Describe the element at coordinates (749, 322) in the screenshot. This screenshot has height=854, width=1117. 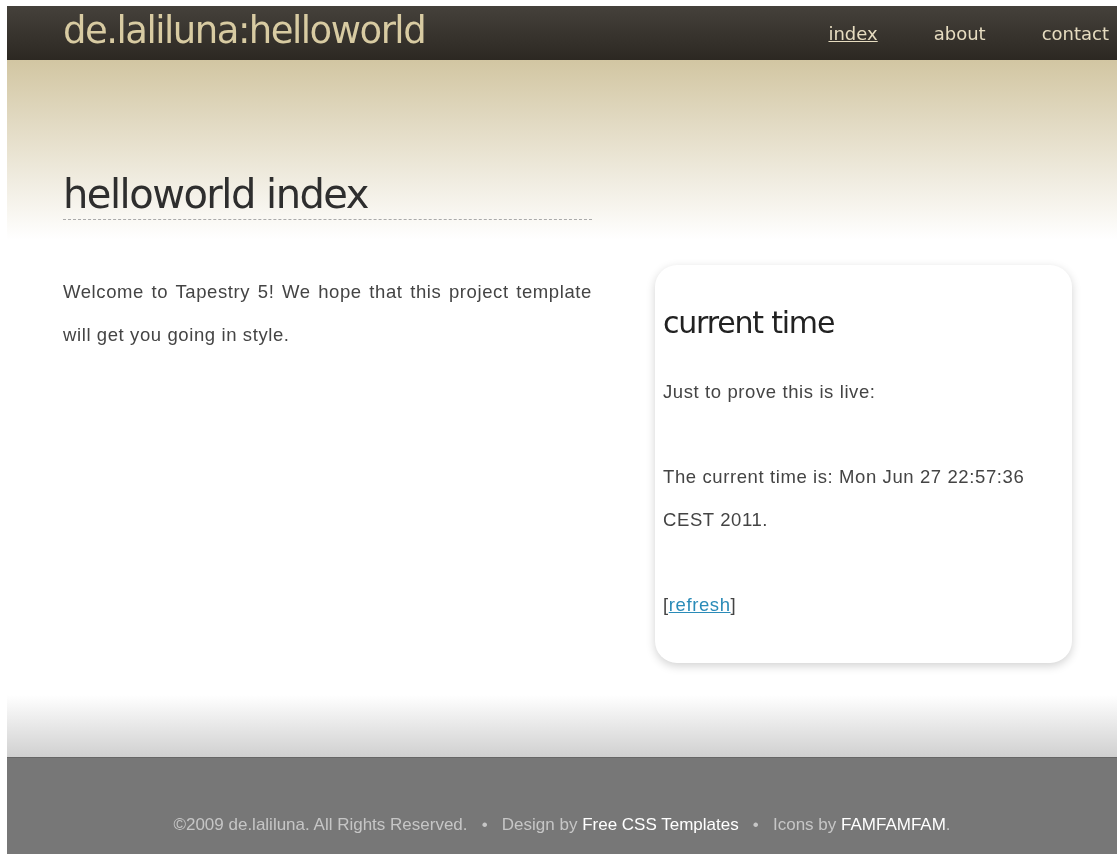
I see `sidebar-title: current time` at that location.